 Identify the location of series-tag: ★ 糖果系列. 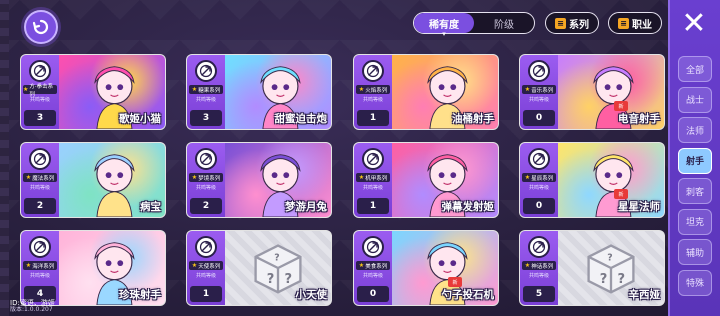
(206, 89).